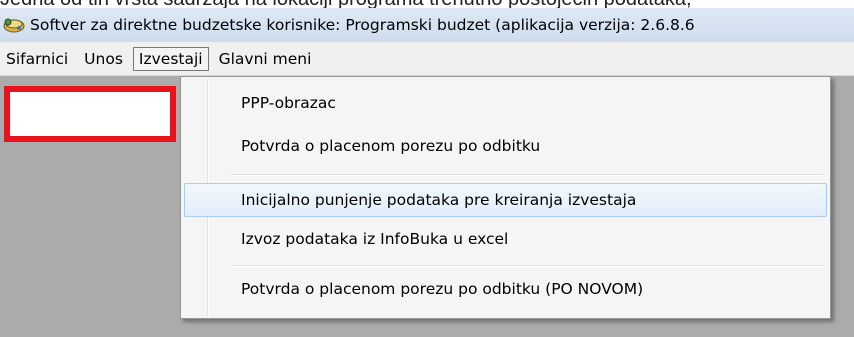  I want to click on menu-sifarnici: Sifarnici, so click(38, 59).